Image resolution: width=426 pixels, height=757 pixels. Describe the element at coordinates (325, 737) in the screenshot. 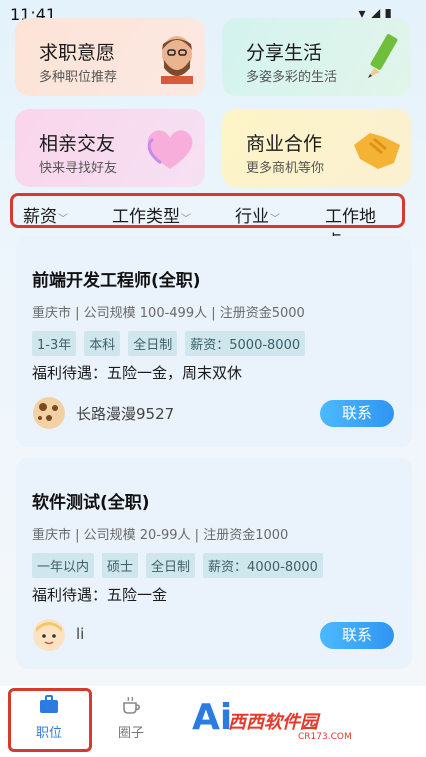

I see `watermark-url: CR173.COM` at that location.